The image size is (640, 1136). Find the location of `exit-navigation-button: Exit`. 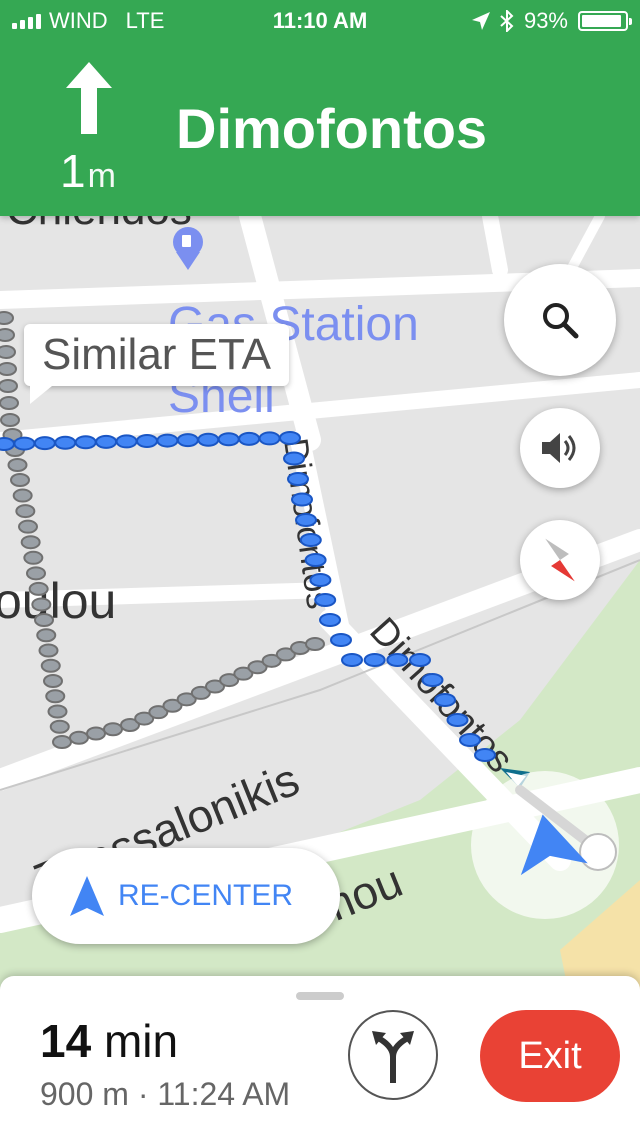

exit-navigation-button: Exit is located at coordinates (550, 1056).